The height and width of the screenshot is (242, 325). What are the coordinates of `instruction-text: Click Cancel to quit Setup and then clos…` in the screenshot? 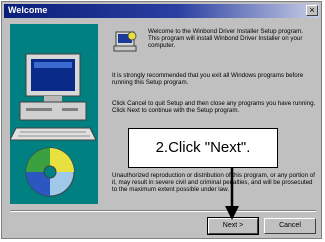 It's located at (214, 107).